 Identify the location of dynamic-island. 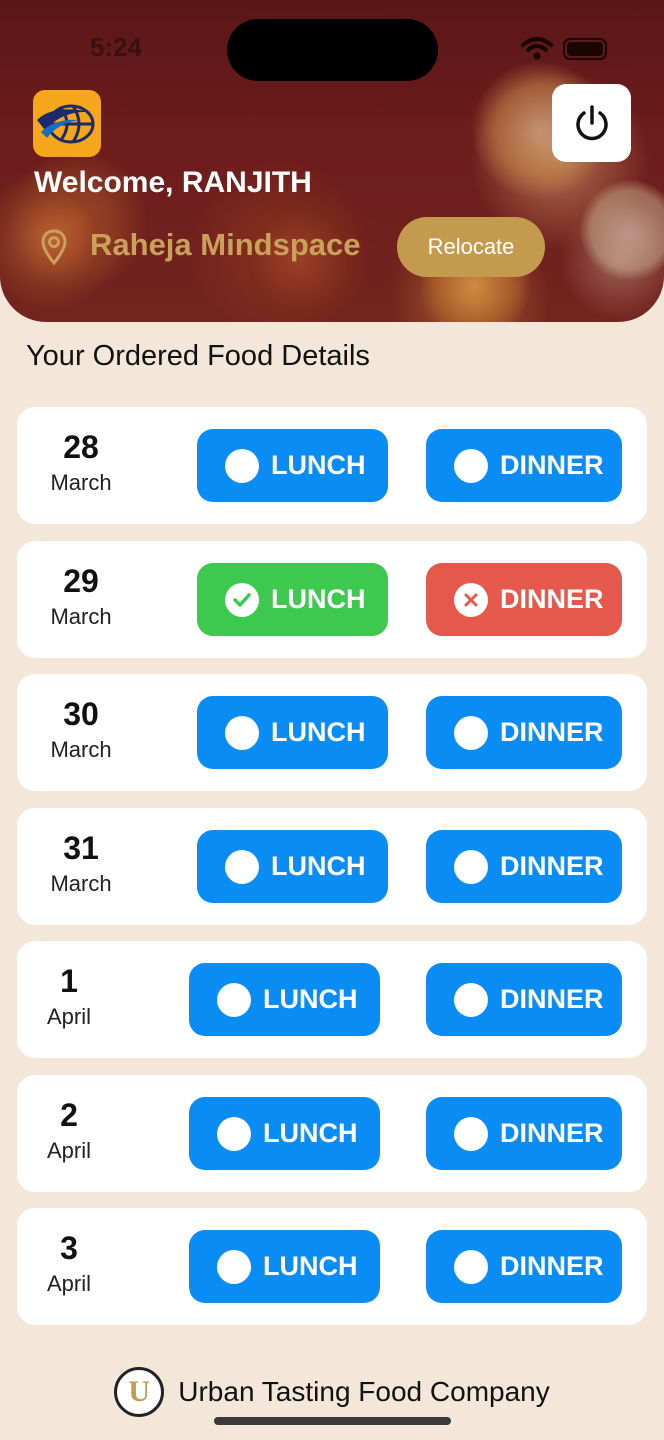
(332, 50).